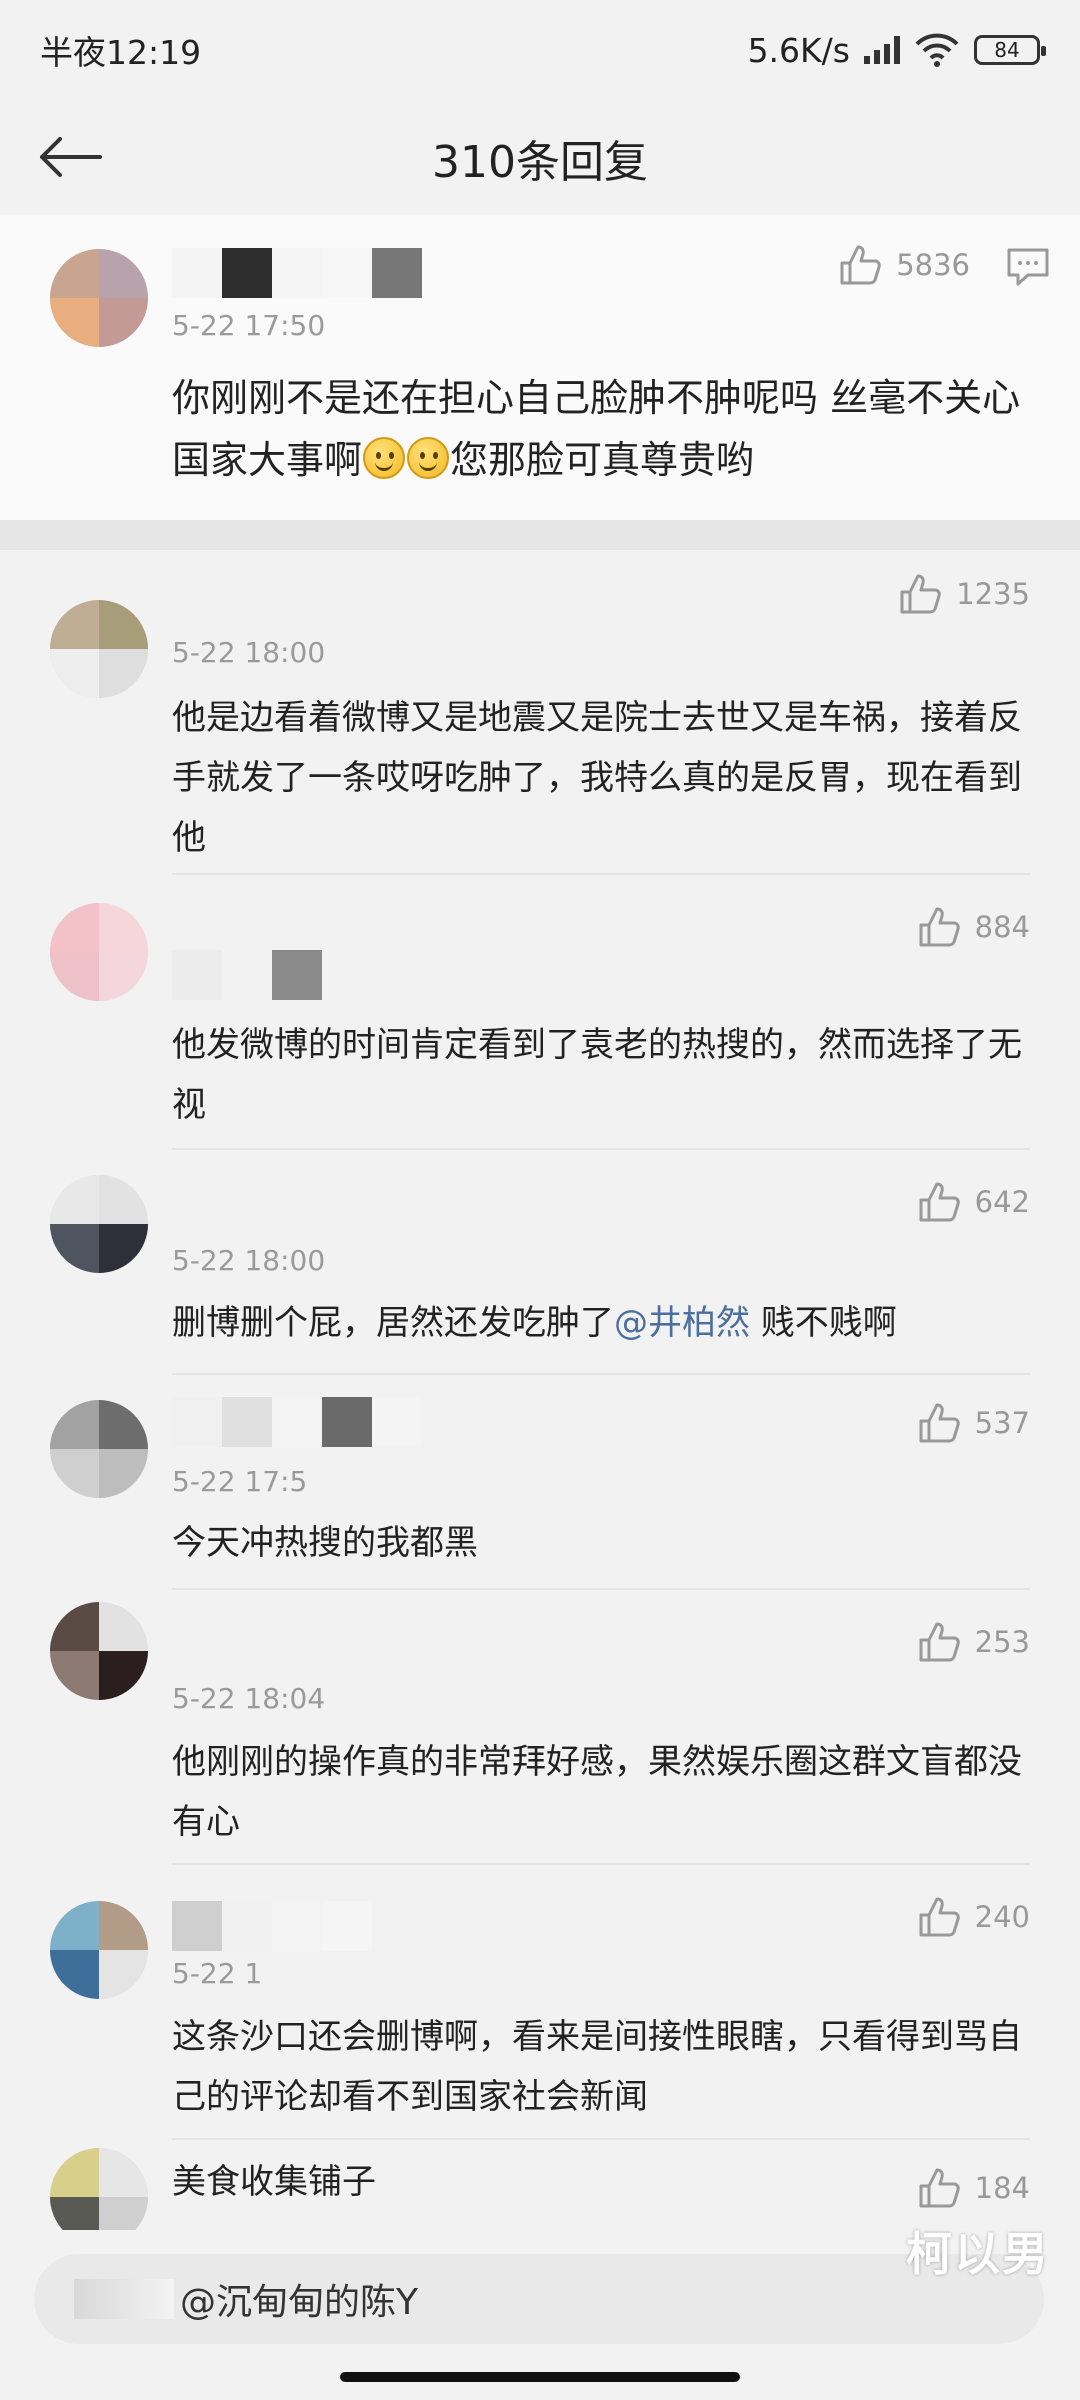 This screenshot has width=1080, height=2400. What do you see at coordinates (124, 2299) in the screenshot?
I see `reply-prefix-obscured` at bounding box center [124, 2299].